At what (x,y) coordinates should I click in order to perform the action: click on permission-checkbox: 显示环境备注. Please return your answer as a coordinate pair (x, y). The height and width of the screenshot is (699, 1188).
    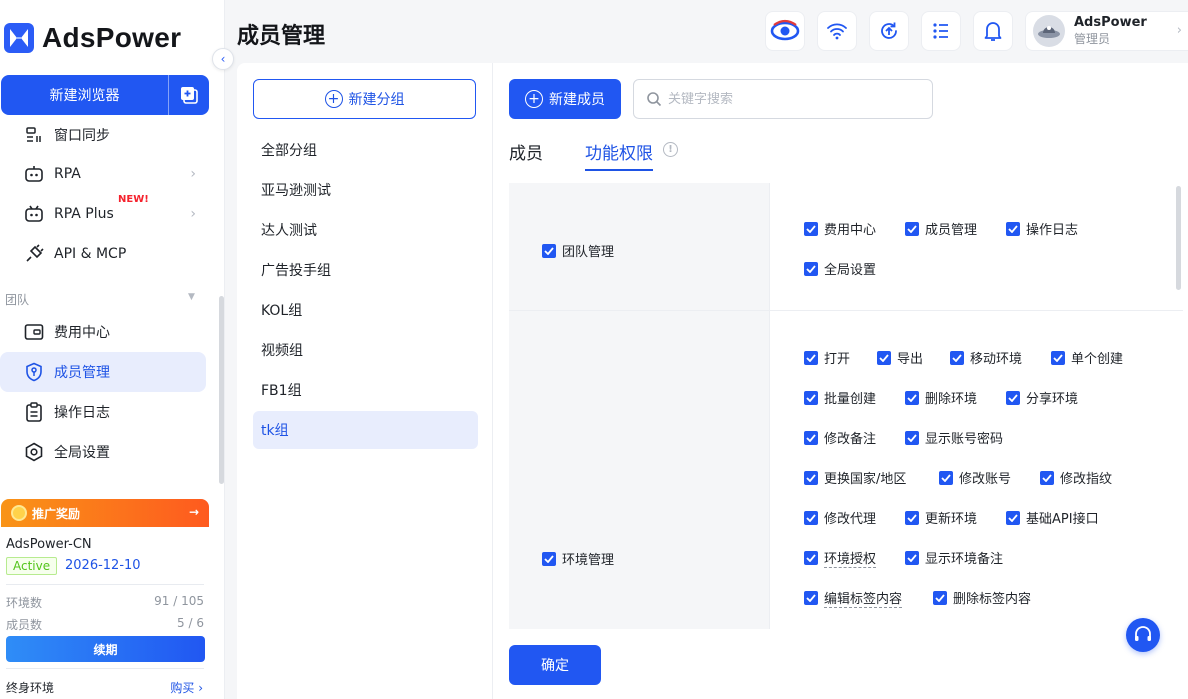
    Looking at the image, I should click on (954, 557).